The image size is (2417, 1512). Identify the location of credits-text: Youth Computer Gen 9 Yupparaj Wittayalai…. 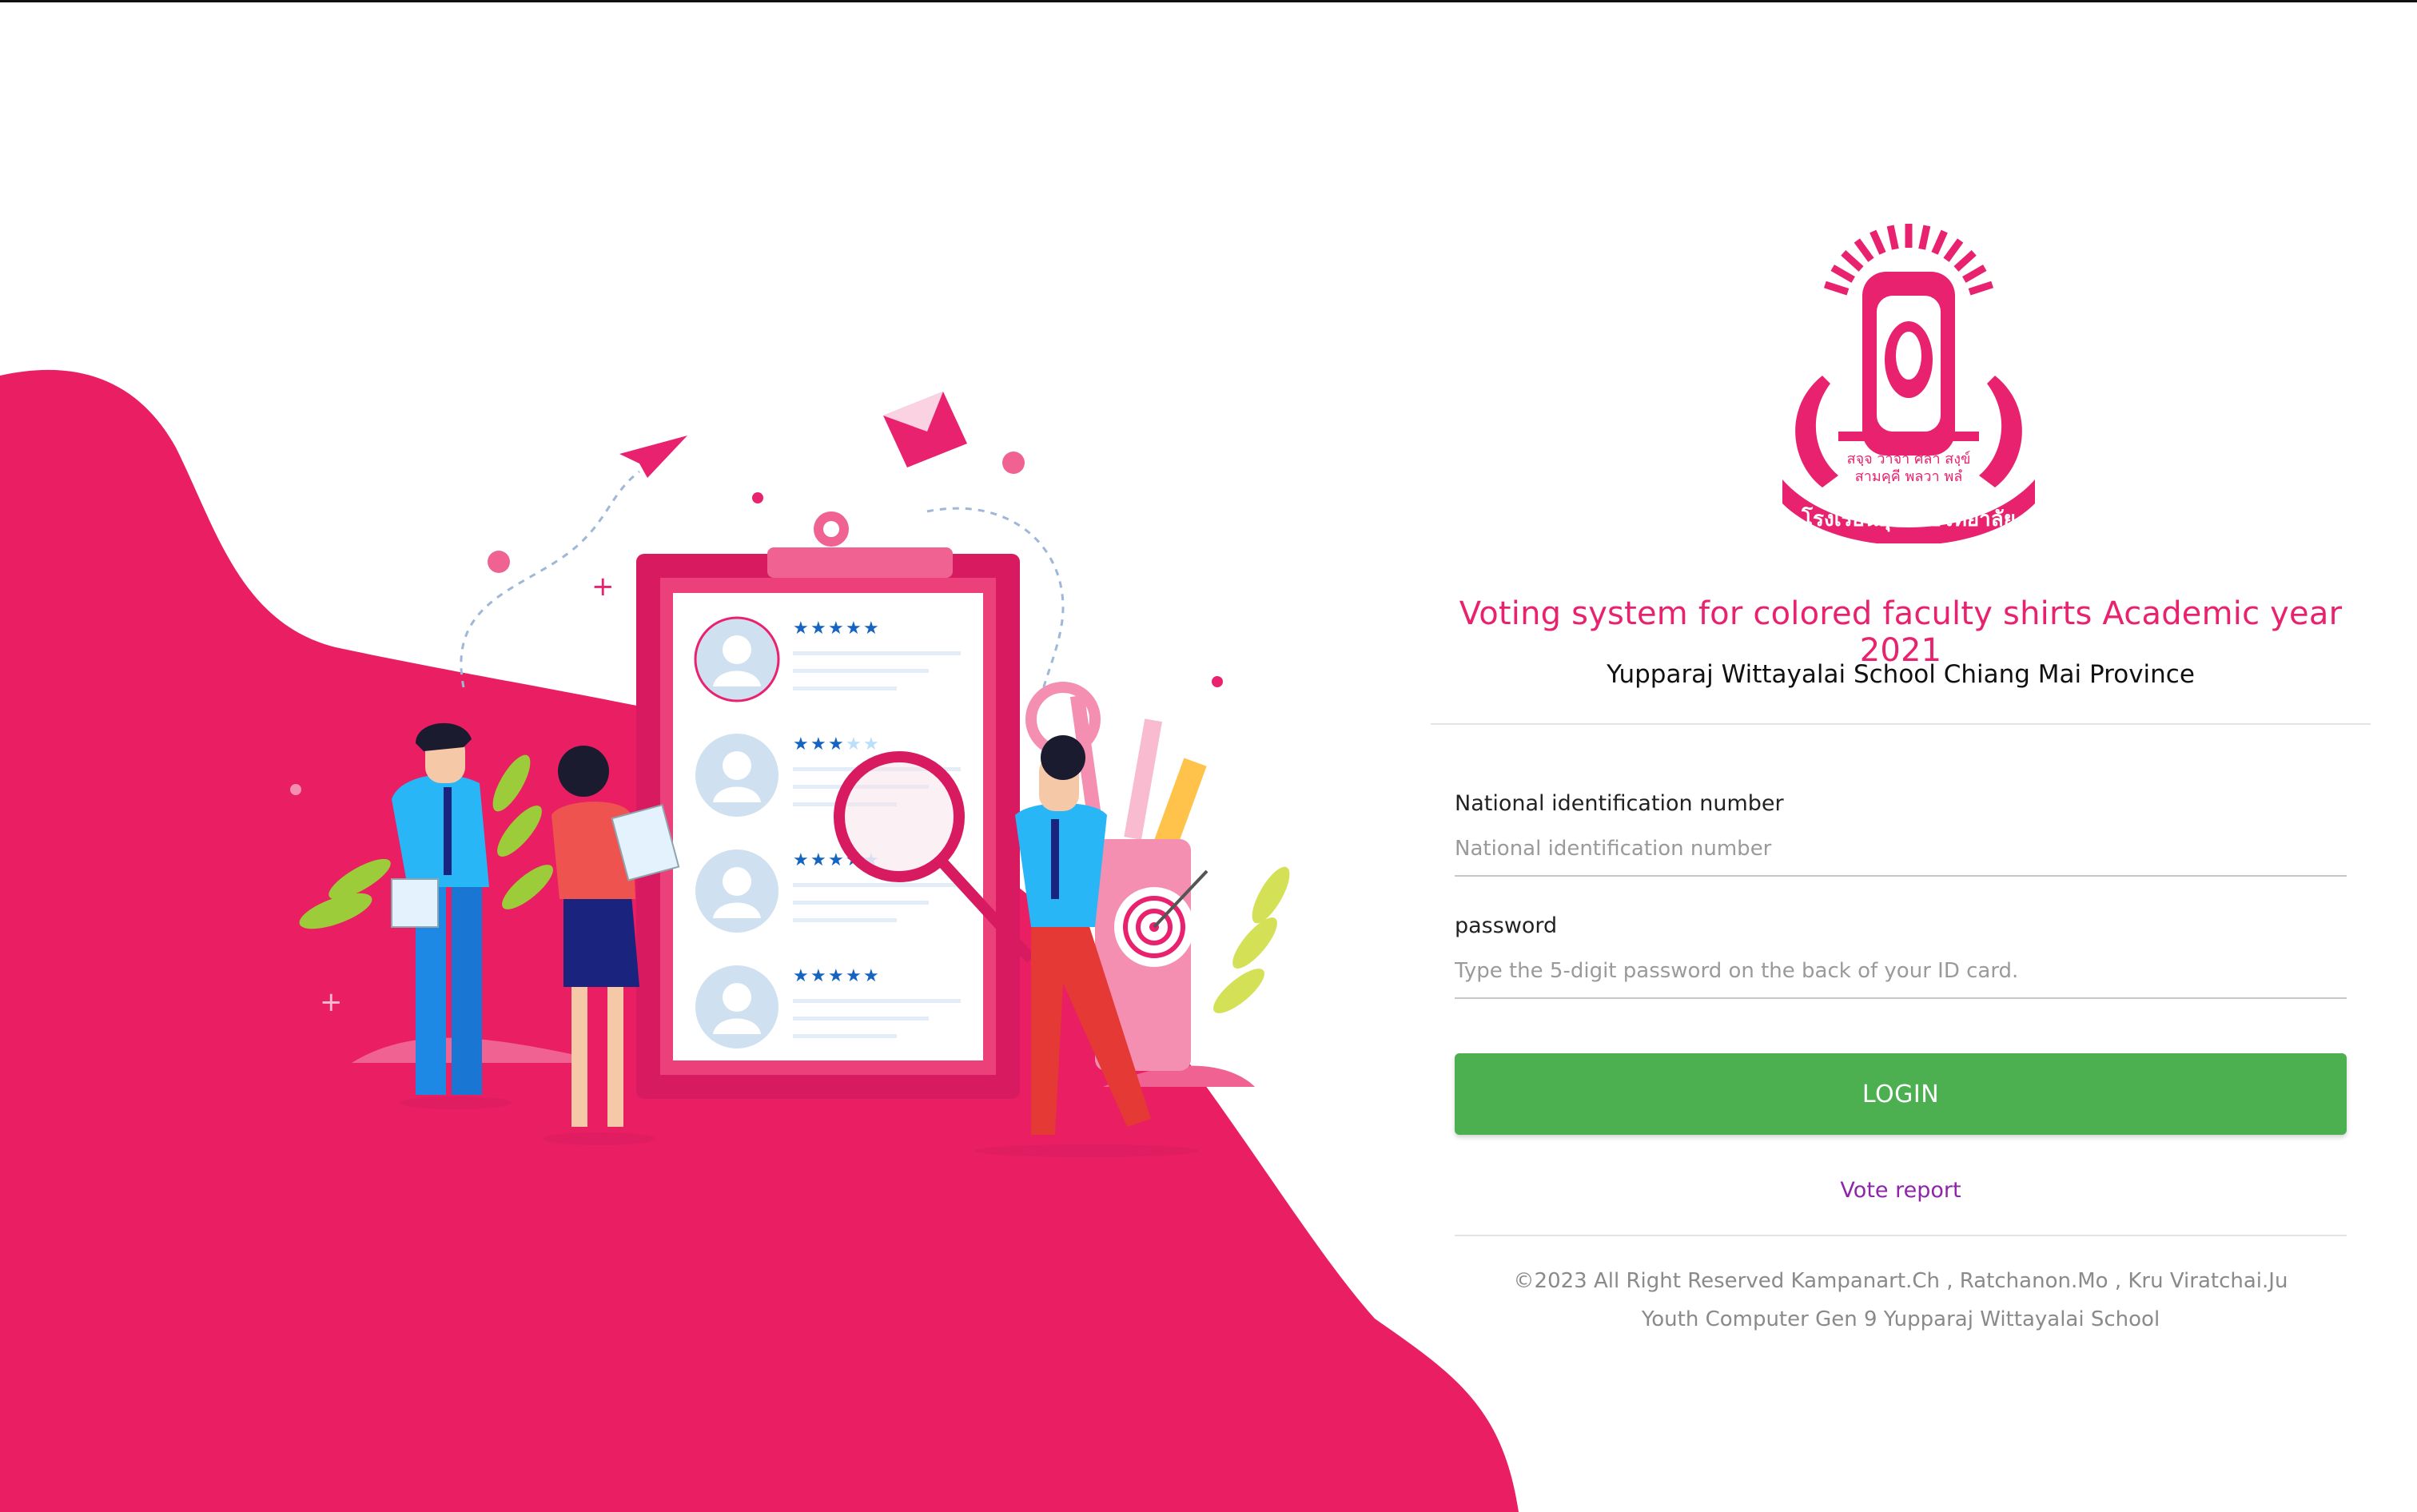
(1901, 1319).